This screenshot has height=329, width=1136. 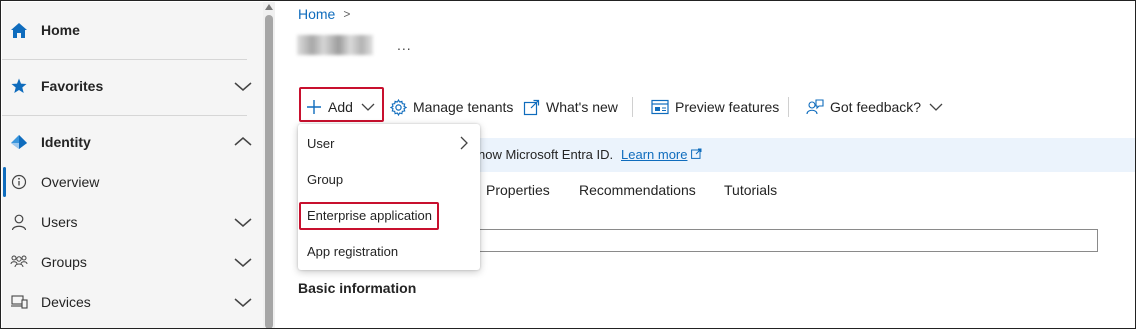 I want to click on menu-item-app-registration: App registration, so click(x=389, y=251).